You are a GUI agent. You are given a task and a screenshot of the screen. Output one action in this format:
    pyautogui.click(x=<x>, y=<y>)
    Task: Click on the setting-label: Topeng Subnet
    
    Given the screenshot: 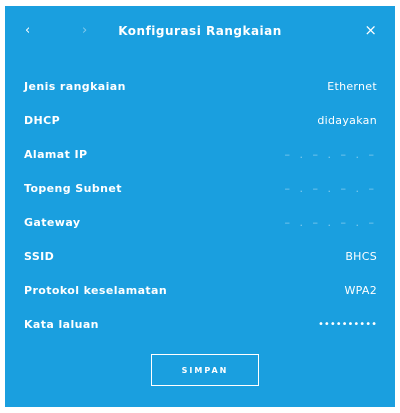 What is the action you would take?
    pyautogui.click(x=73, y=188)
    